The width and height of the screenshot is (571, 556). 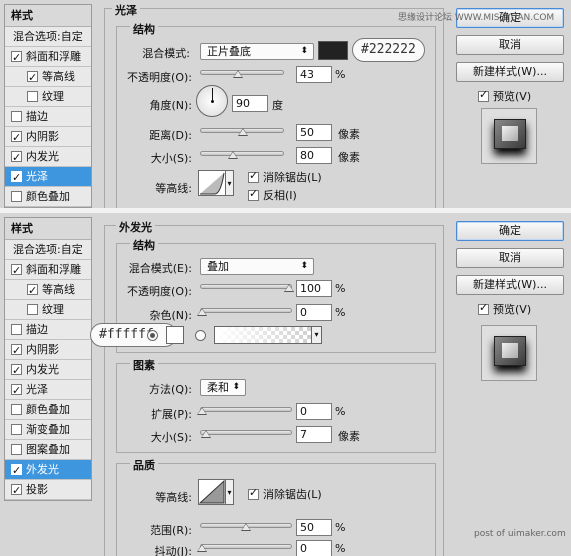 I want to click on gradient-dropdown-arrow-icon: ▾, so click(x=316, y=335).